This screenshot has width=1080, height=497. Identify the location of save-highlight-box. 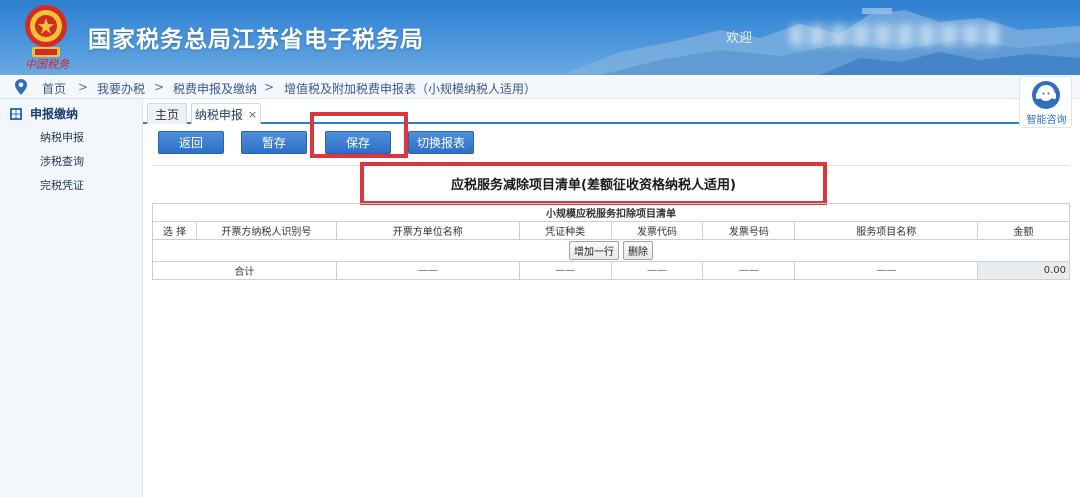
(359, 135).